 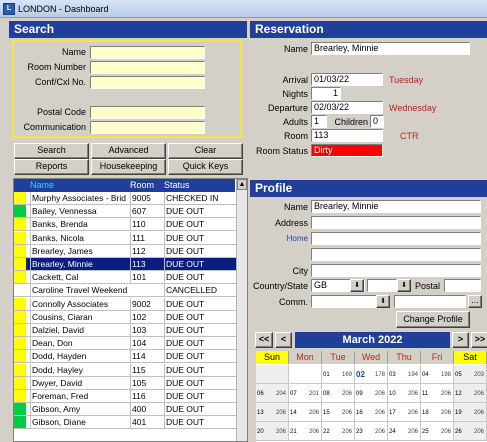 I want to click on calendar-day-cell: 23 206, so click(x=371, y=431).